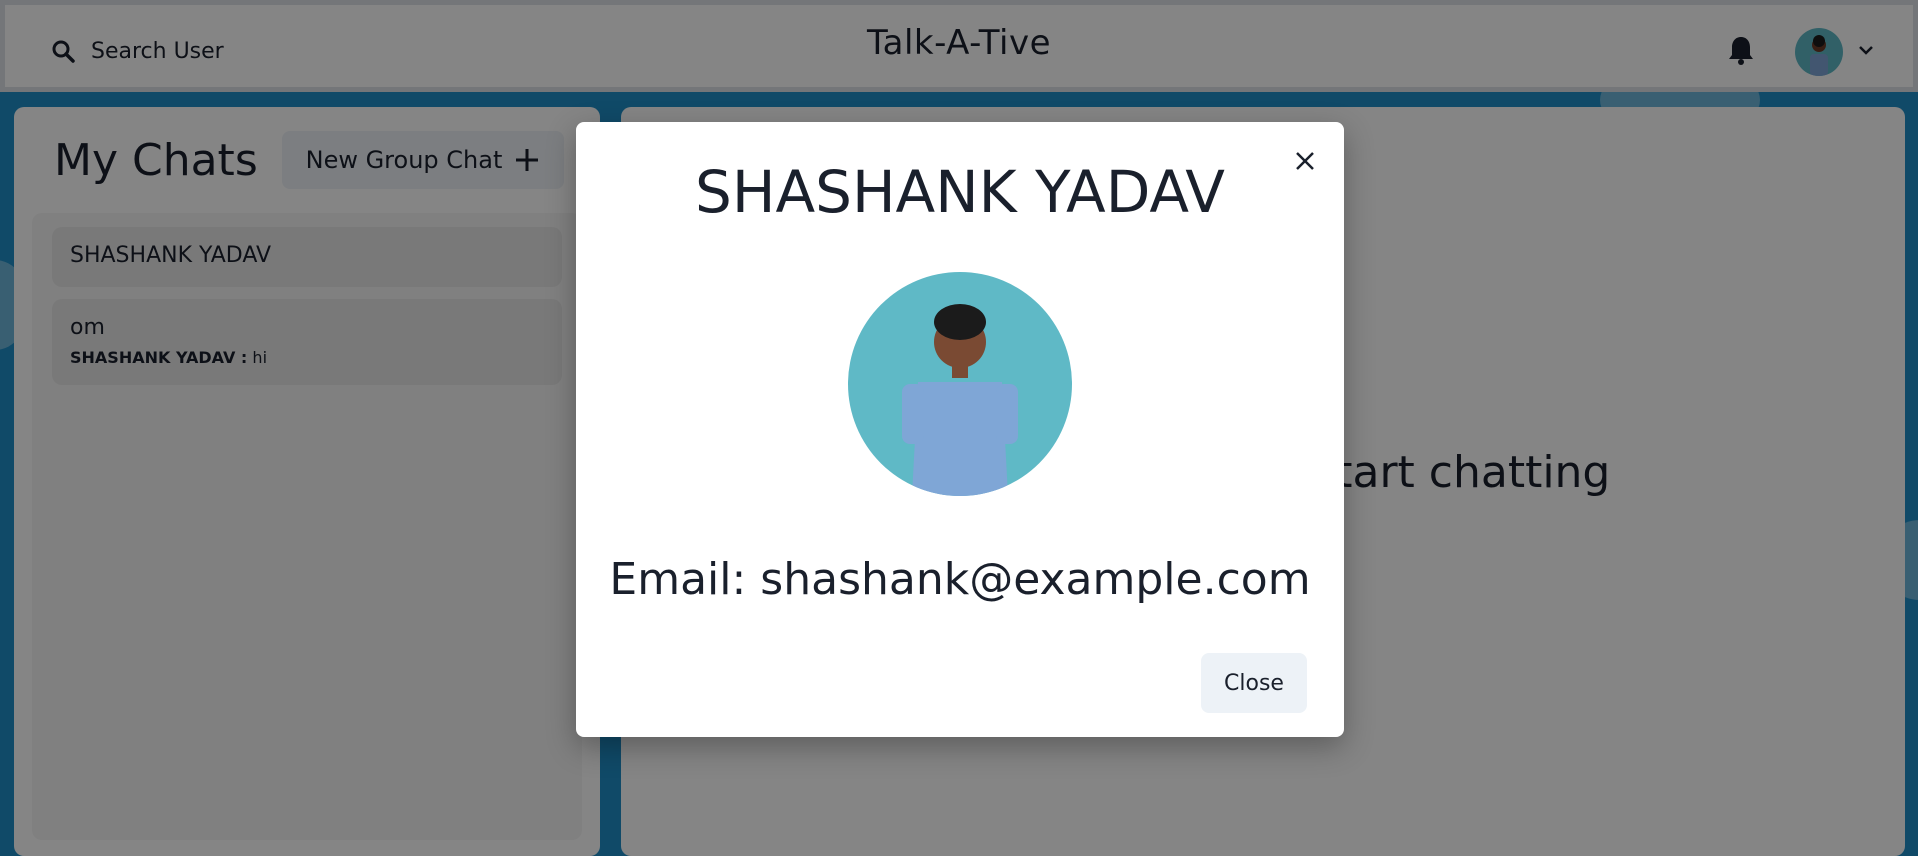 The width and height of the screenshot is (1918, 856). Describe the element at coordinates (1254, 683) in the screenshot. I see `close-button: Close` at that location.